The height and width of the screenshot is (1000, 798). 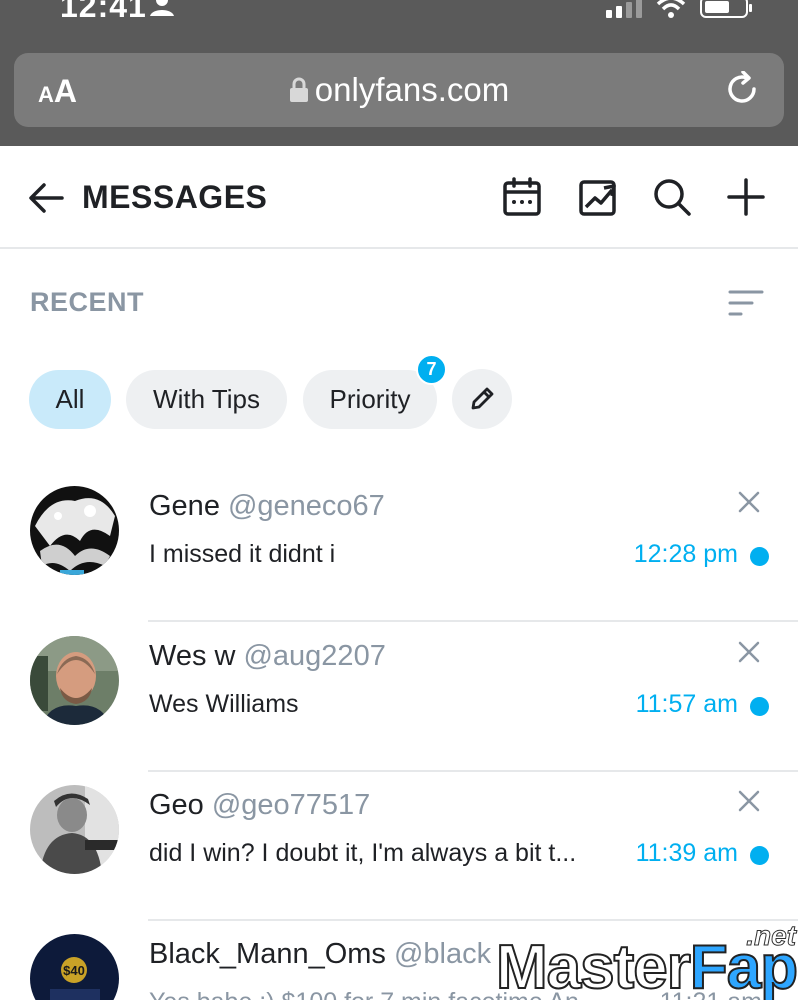 What do you see at coordinates (162, 8) in the screenshot?
I see `person-icon` at bounding box center [162, 8].